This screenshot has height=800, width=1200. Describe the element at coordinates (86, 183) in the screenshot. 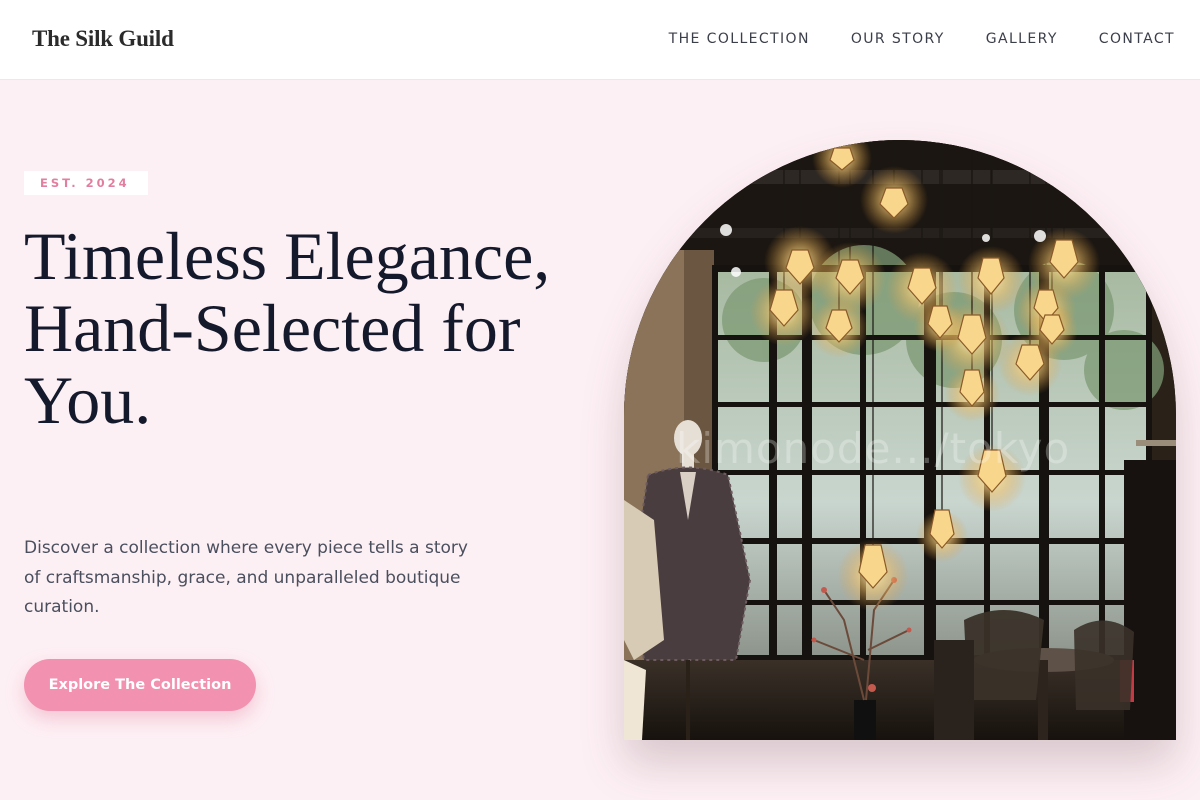

I see `established-badge: EST. 2024` at that location.